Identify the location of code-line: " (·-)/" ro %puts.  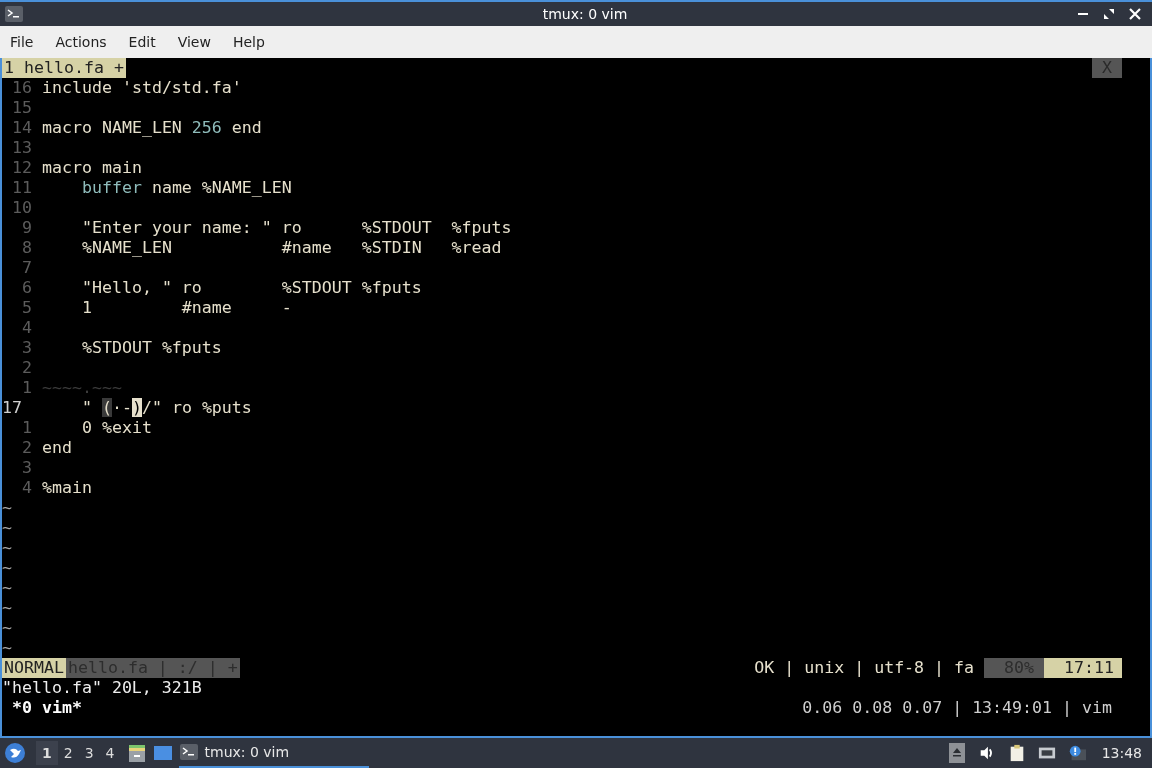
(166, 407).